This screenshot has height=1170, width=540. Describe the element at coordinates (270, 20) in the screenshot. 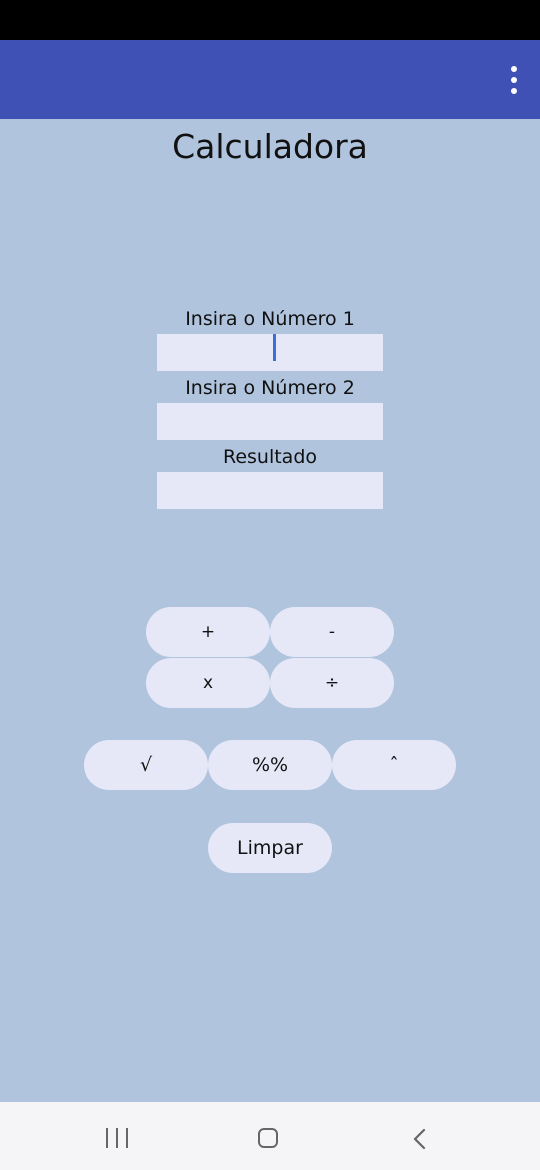

I see `status-bar` at that location.